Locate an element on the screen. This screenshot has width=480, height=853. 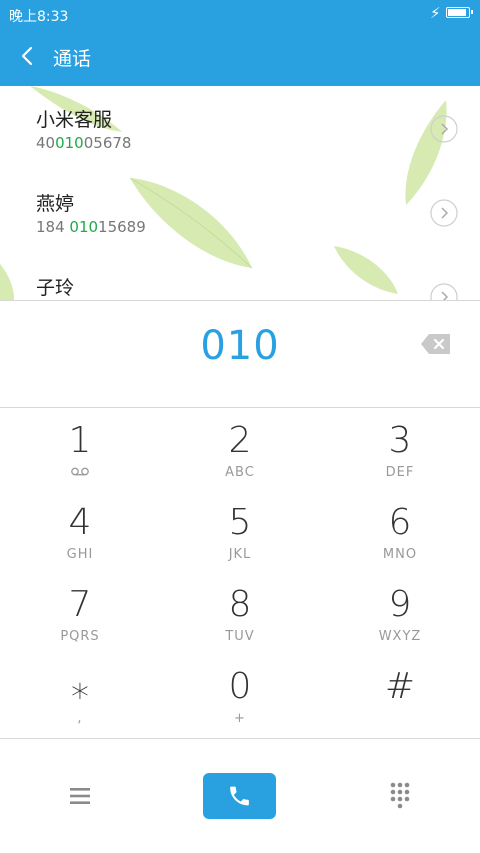
key-4: 4 GHI is located at coordinates (80, 531).